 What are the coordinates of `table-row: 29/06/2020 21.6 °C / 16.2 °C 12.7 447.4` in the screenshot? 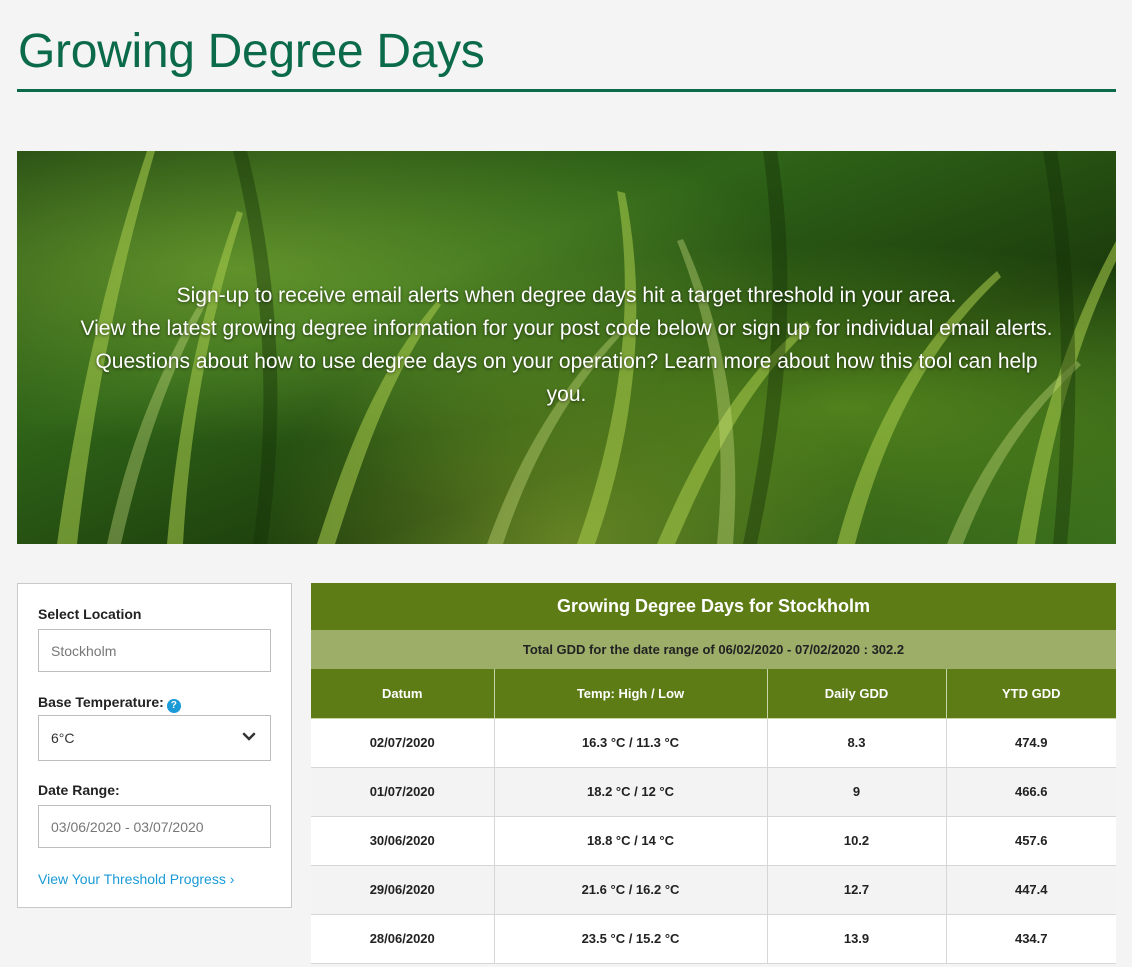 It's located at (713, 890).